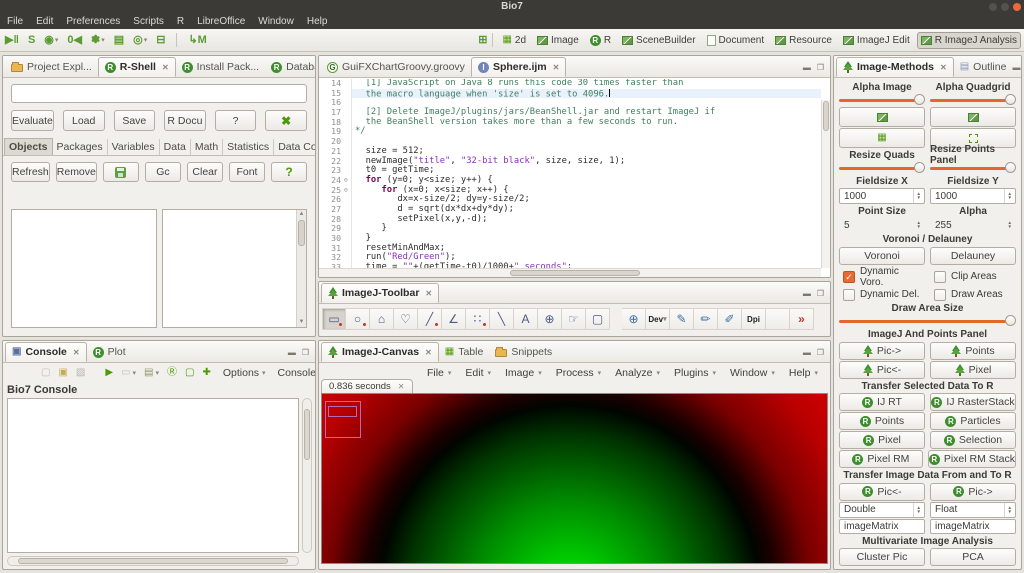 The height and width of the screenshot is (573, 1024). Describe the element at coordinates (973, 369) in the screenshot. I see `button-pixel: Pixel` at that location.